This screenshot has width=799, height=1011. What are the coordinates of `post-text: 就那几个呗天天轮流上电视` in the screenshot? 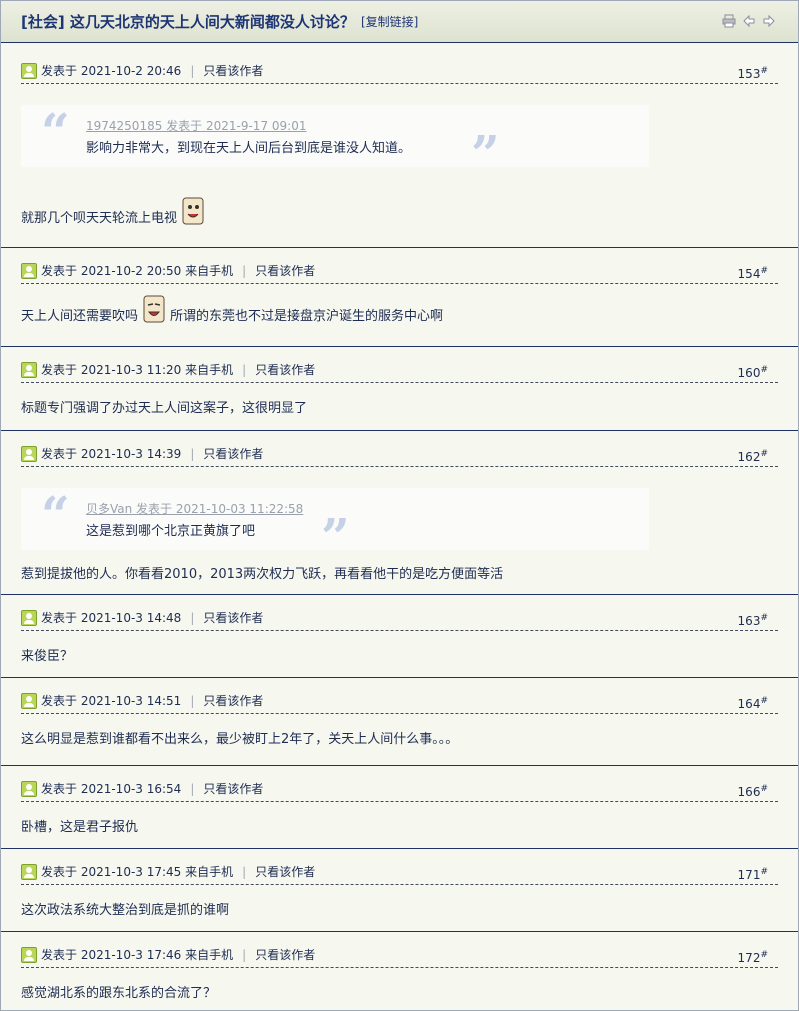 It's located at (99, 218).